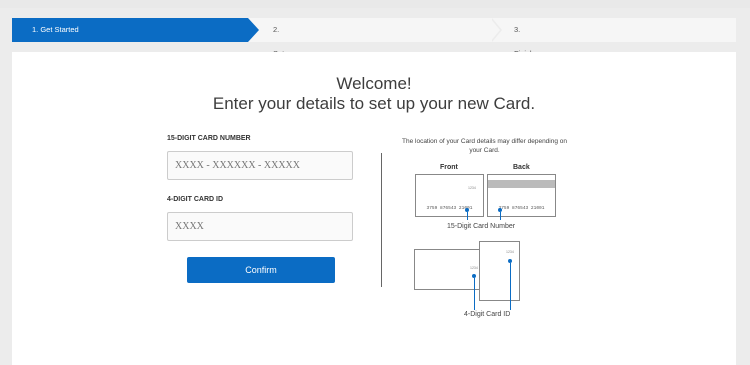  Describe the element at coordinates (209, 138) in the screenshot. I see `card-number-label: 15-DIGIT CARD NUMBER` at that location.